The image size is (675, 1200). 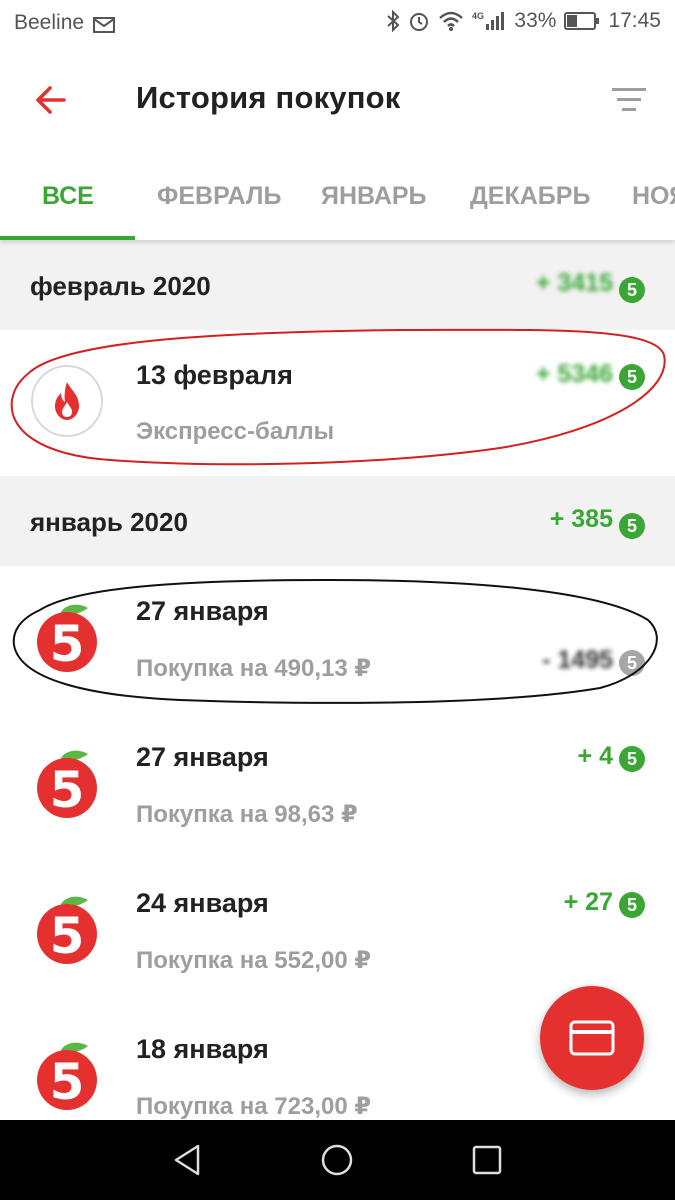 I want to click on card-fab-button, so click(x=592, y=1038).